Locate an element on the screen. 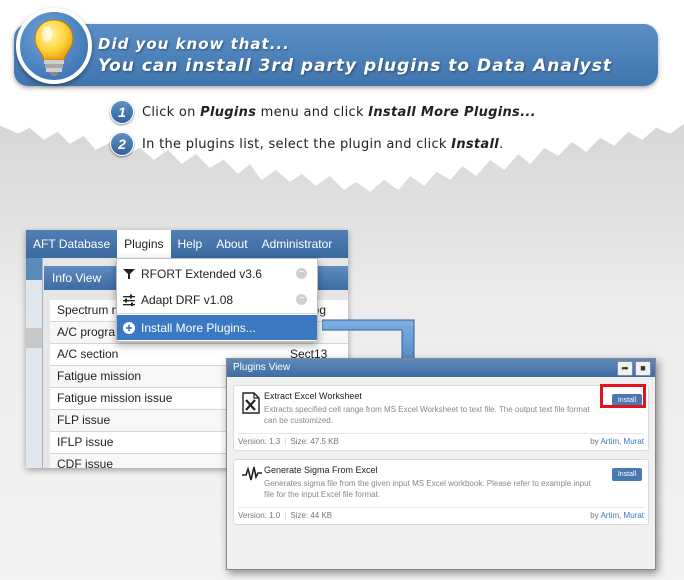  plugin-meta: Version: 1.0 | Size: 44 KB by Artim, Murat is located at coordinates (441, 513).